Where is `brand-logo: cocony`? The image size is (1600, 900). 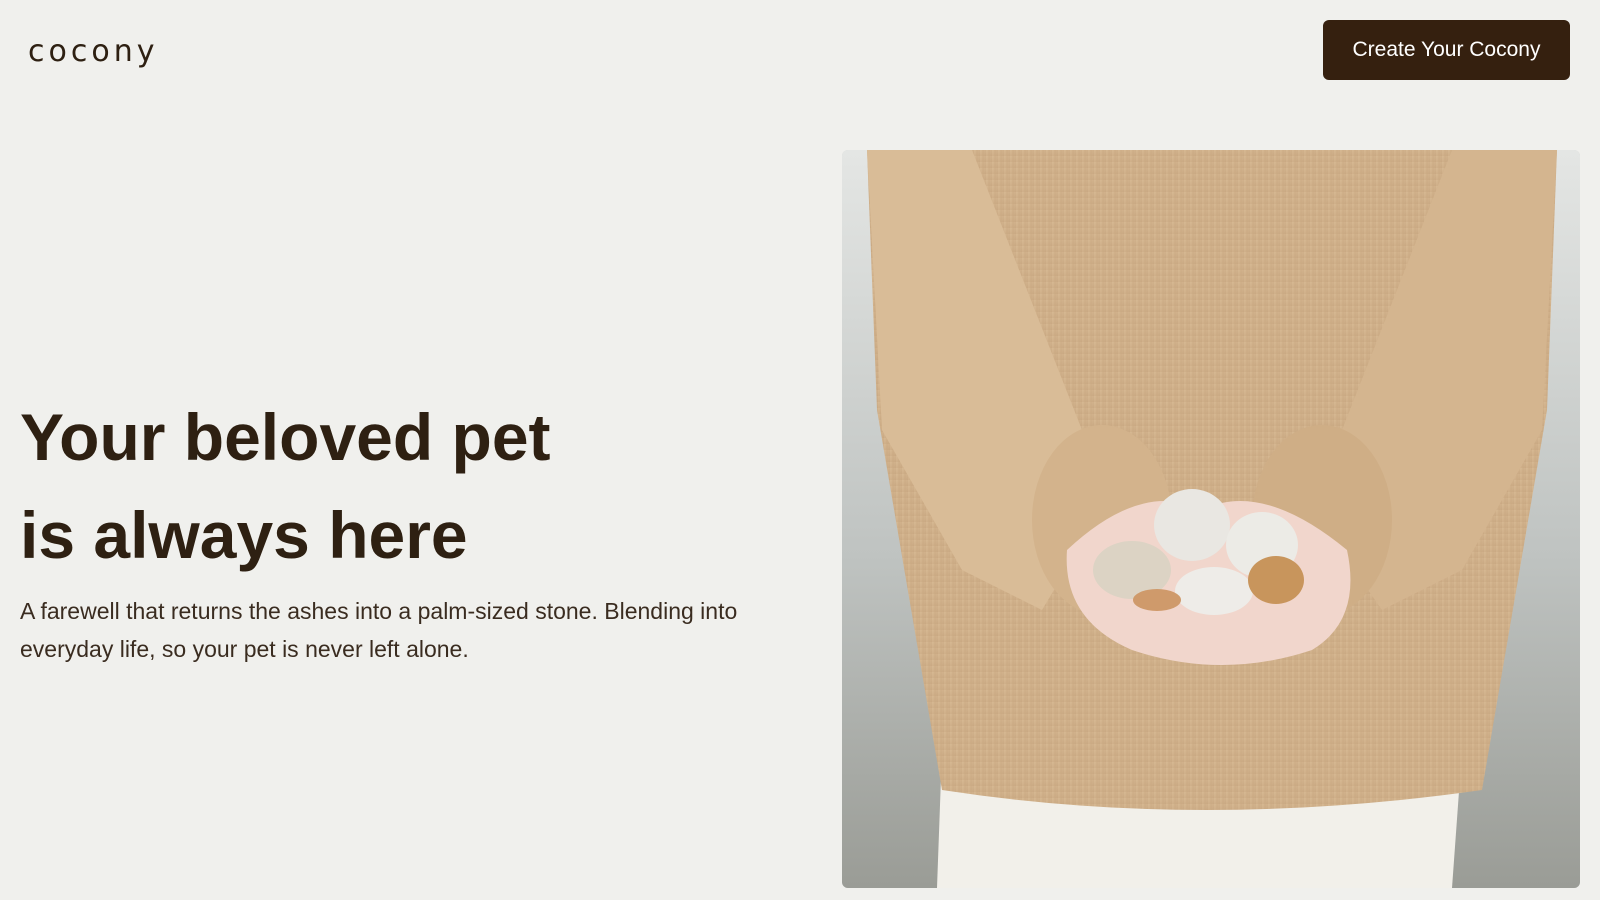 brand-logo: cocony is located at coordinates (93, 51).